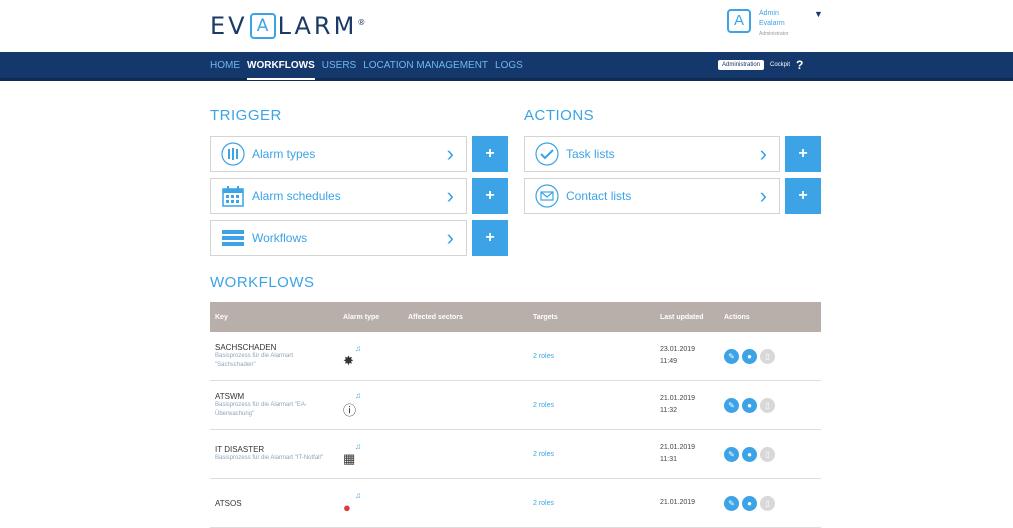 The image size is (1013, 528). I want to click on trigger-label: Alarm schedules, so click(296, 196).